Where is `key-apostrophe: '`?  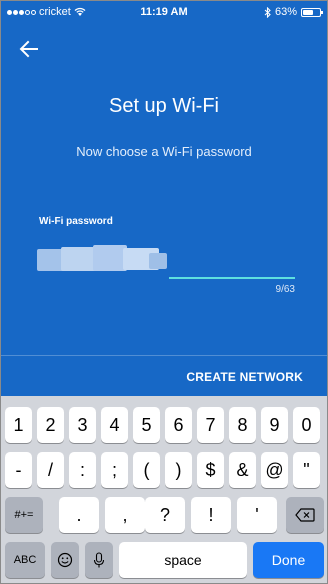 key-apostrophe: ' is located at coordinates (257, 515).